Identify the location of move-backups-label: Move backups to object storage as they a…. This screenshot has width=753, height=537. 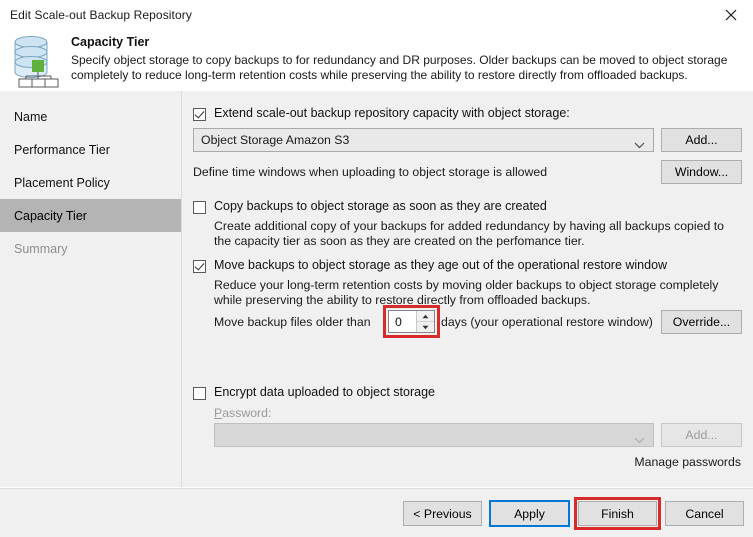
(441, 265).